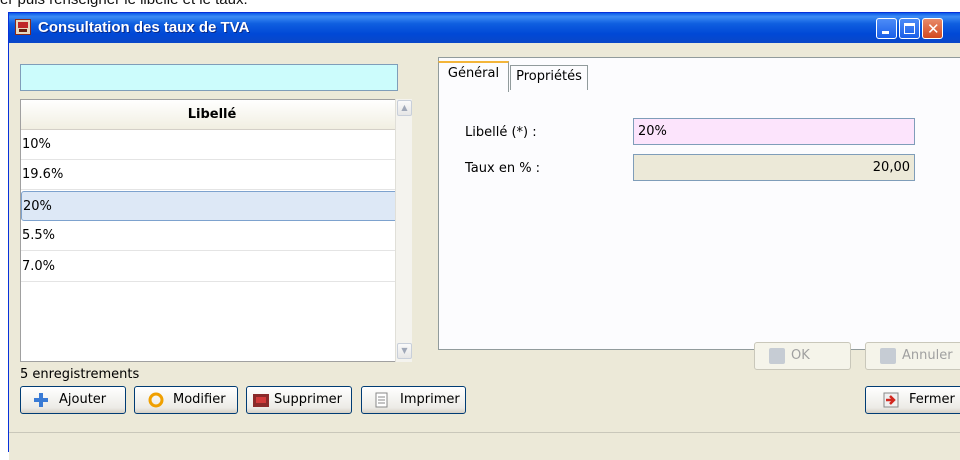 This screenshot has height=460, width=960. What do you see at coordinates (80, 374) in the screenshot?
I see `record-count: 5 enregistrements` at bounding box center [80, 374].